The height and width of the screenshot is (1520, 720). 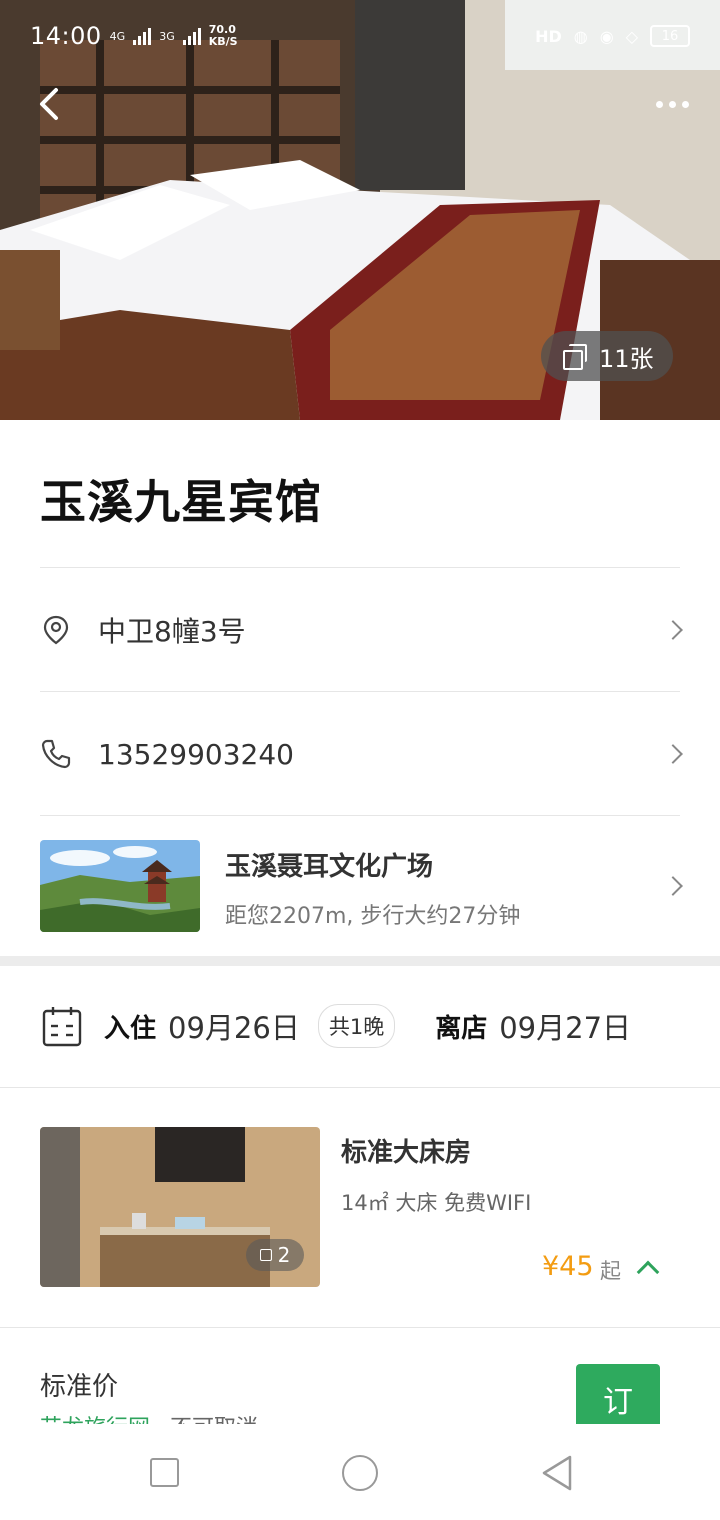 I want to click on lock-icon: ◉, so click(x=606, y=36).